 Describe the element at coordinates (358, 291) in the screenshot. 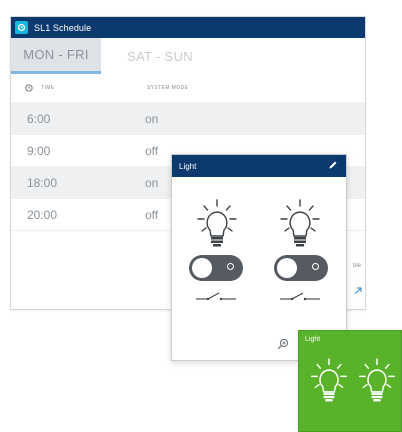

I see `expand-icon` at that location.